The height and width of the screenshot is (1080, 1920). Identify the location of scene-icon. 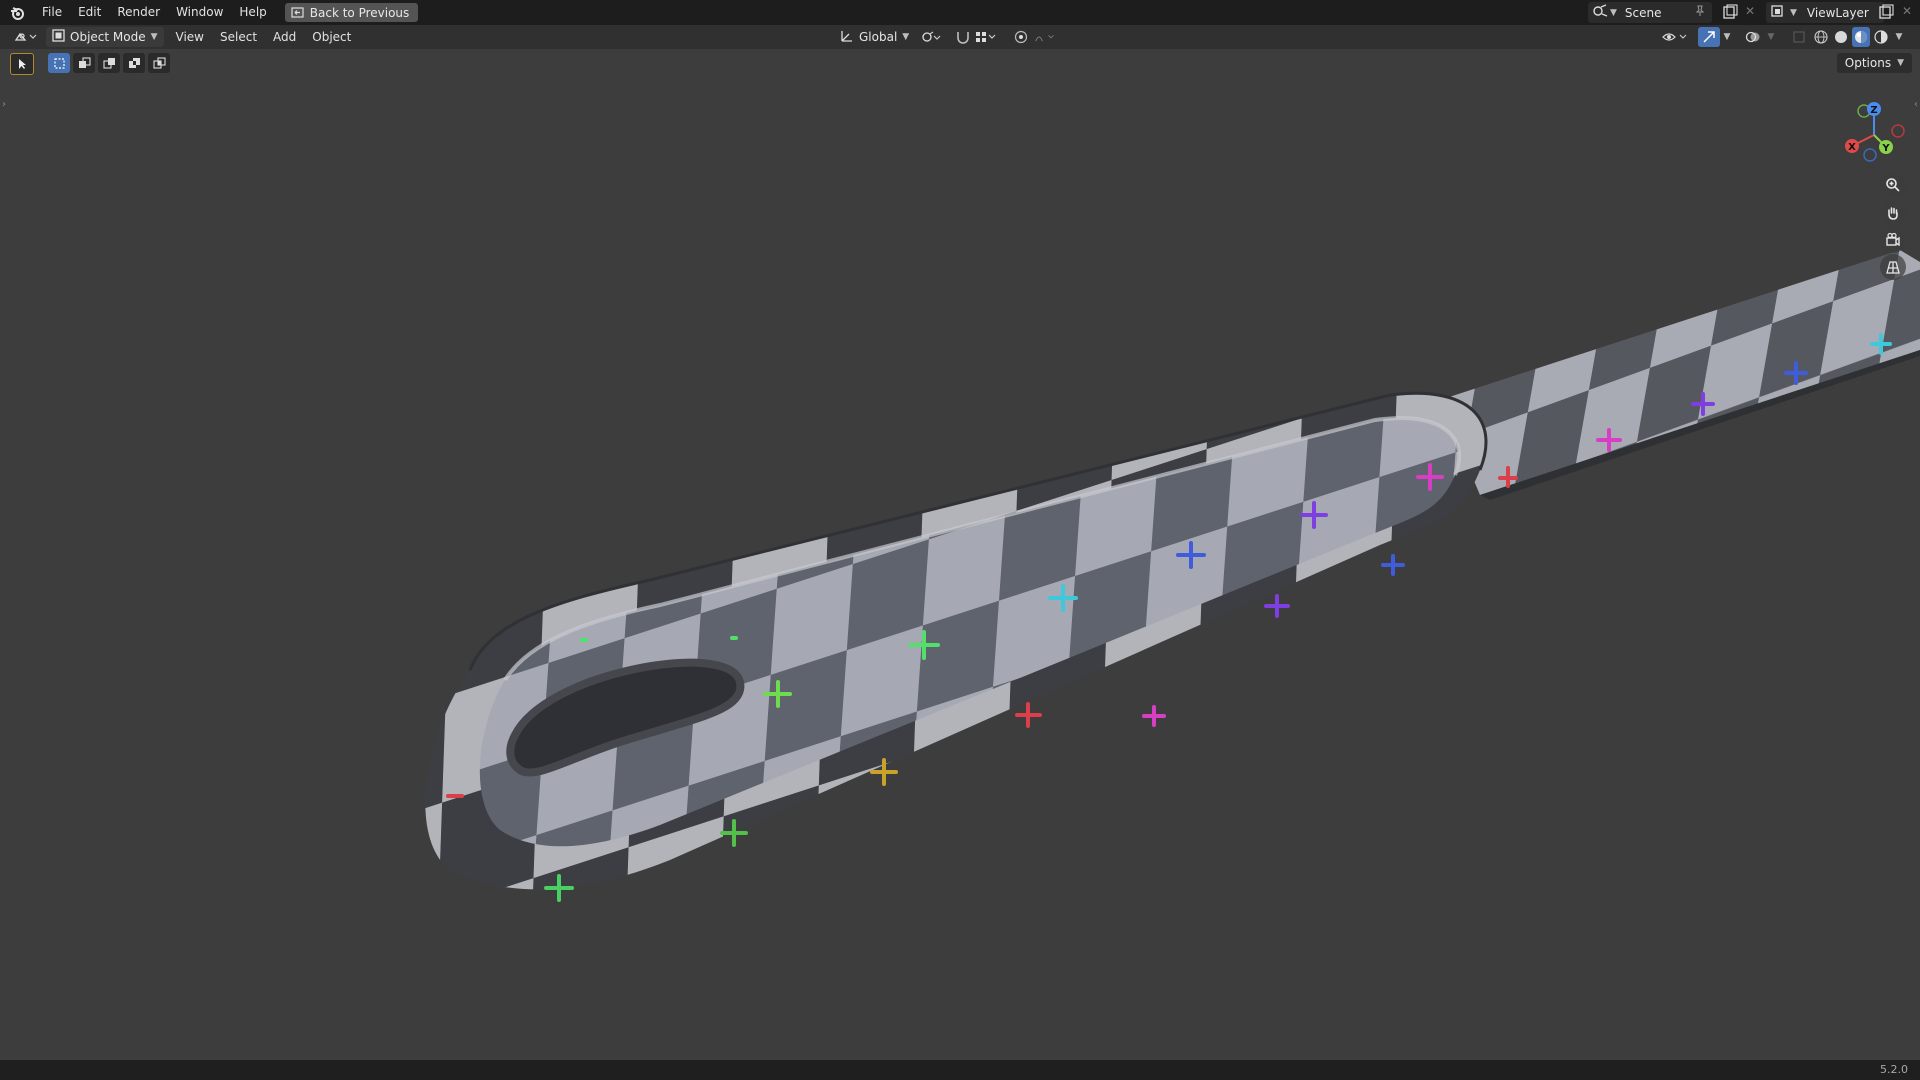
(1601, 12).